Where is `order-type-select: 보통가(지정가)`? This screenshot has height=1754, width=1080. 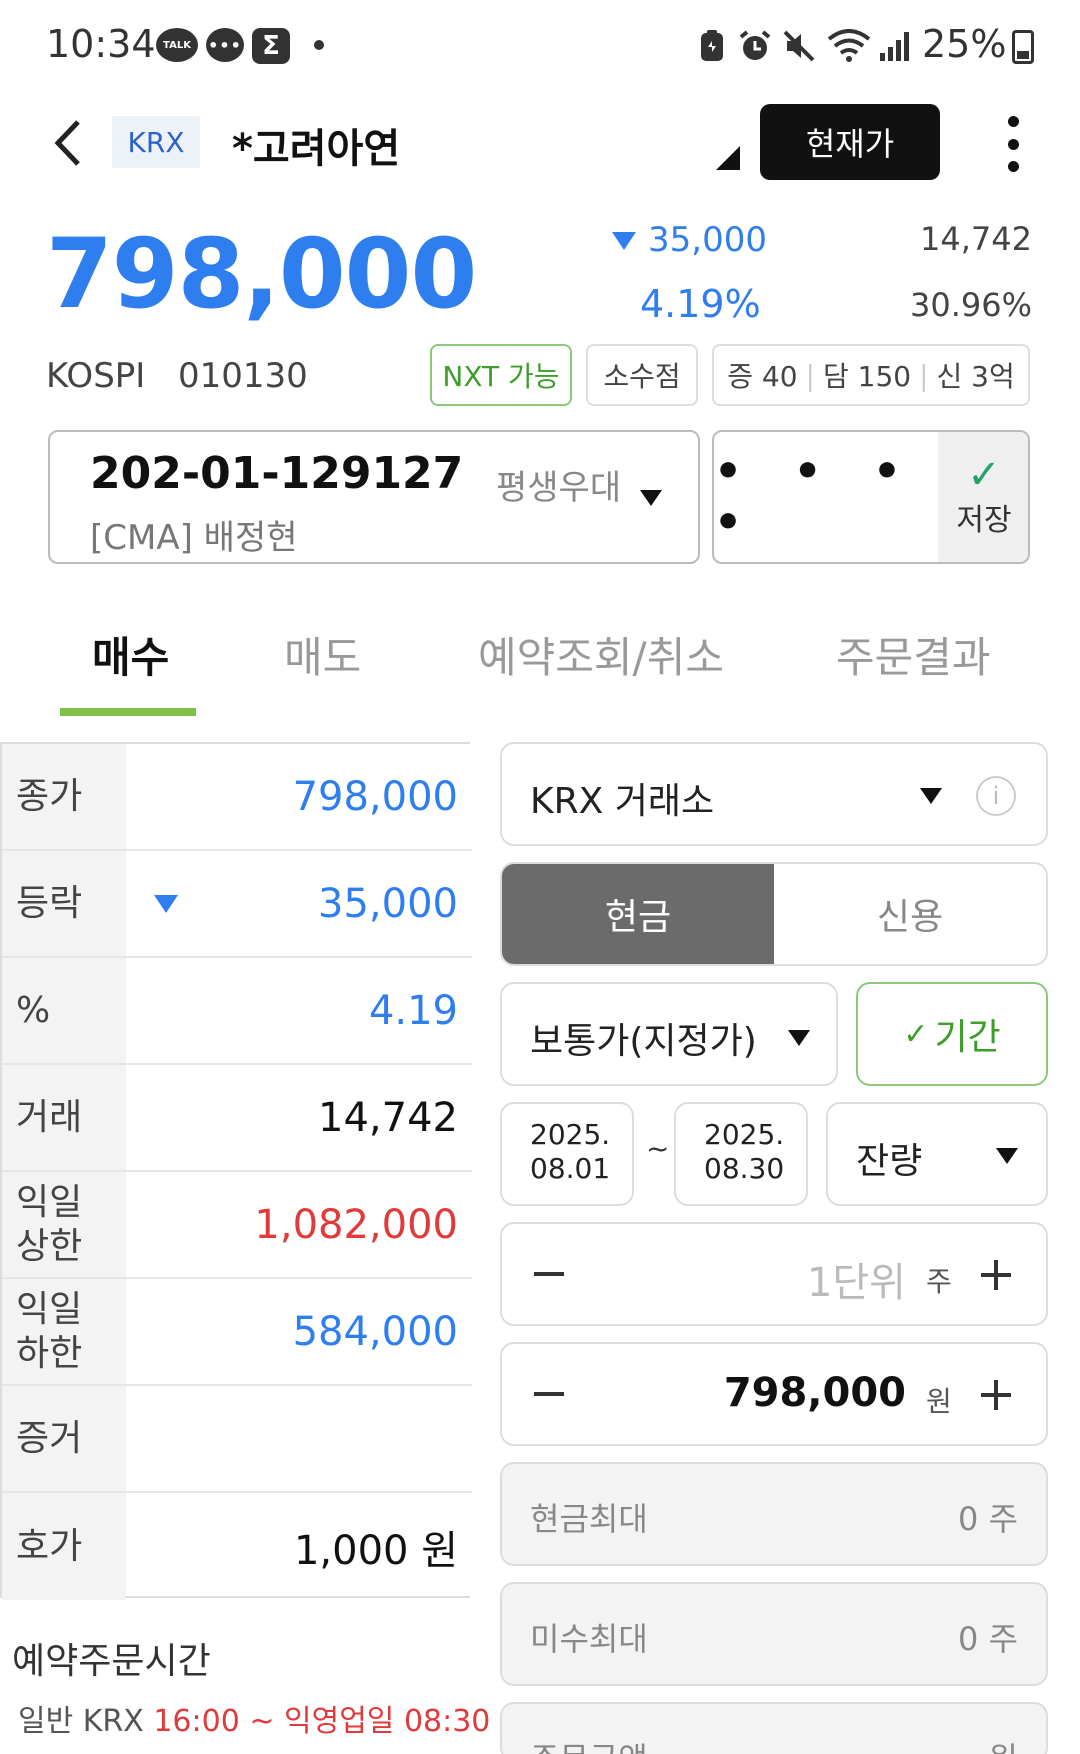 order-type-select: 보통가(지정가) is located at coordinates (669, 1034).